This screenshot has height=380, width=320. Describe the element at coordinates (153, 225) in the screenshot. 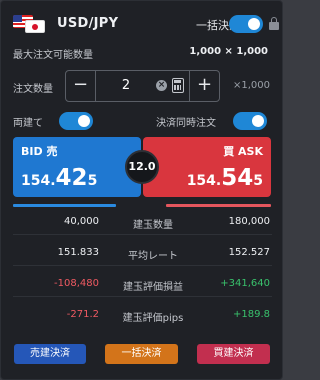

I see `row-label: 建玉数量` at that location.